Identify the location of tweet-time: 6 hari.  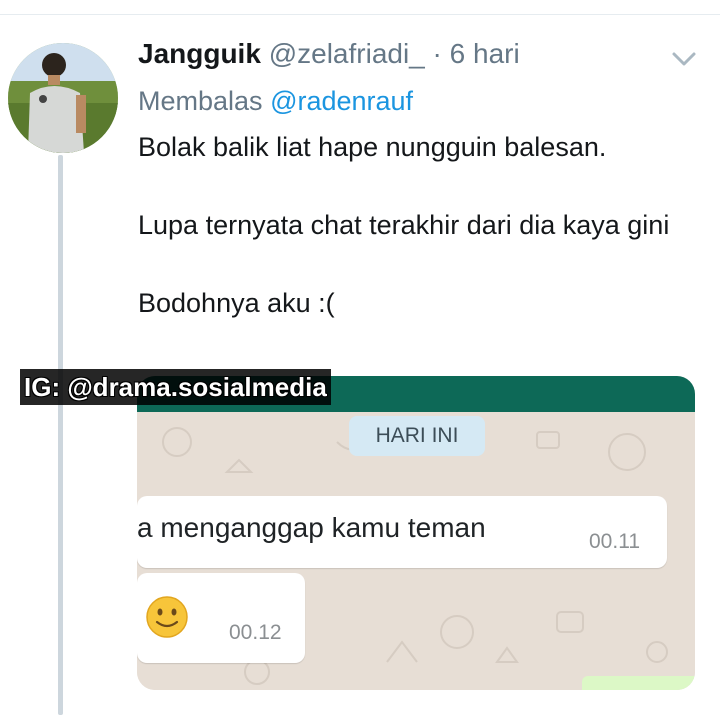
(485, 53).